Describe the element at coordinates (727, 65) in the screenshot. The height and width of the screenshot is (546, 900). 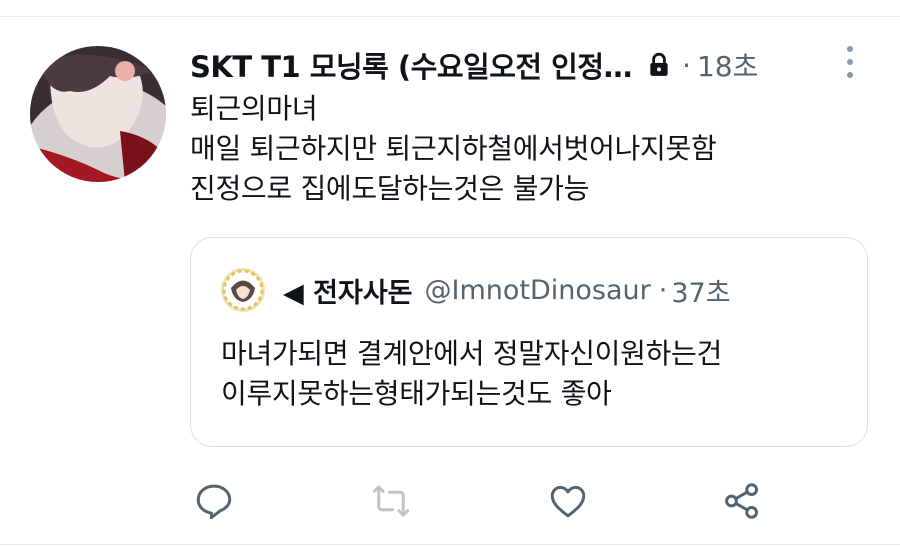
I see `tweet-time: 18초` at that location.